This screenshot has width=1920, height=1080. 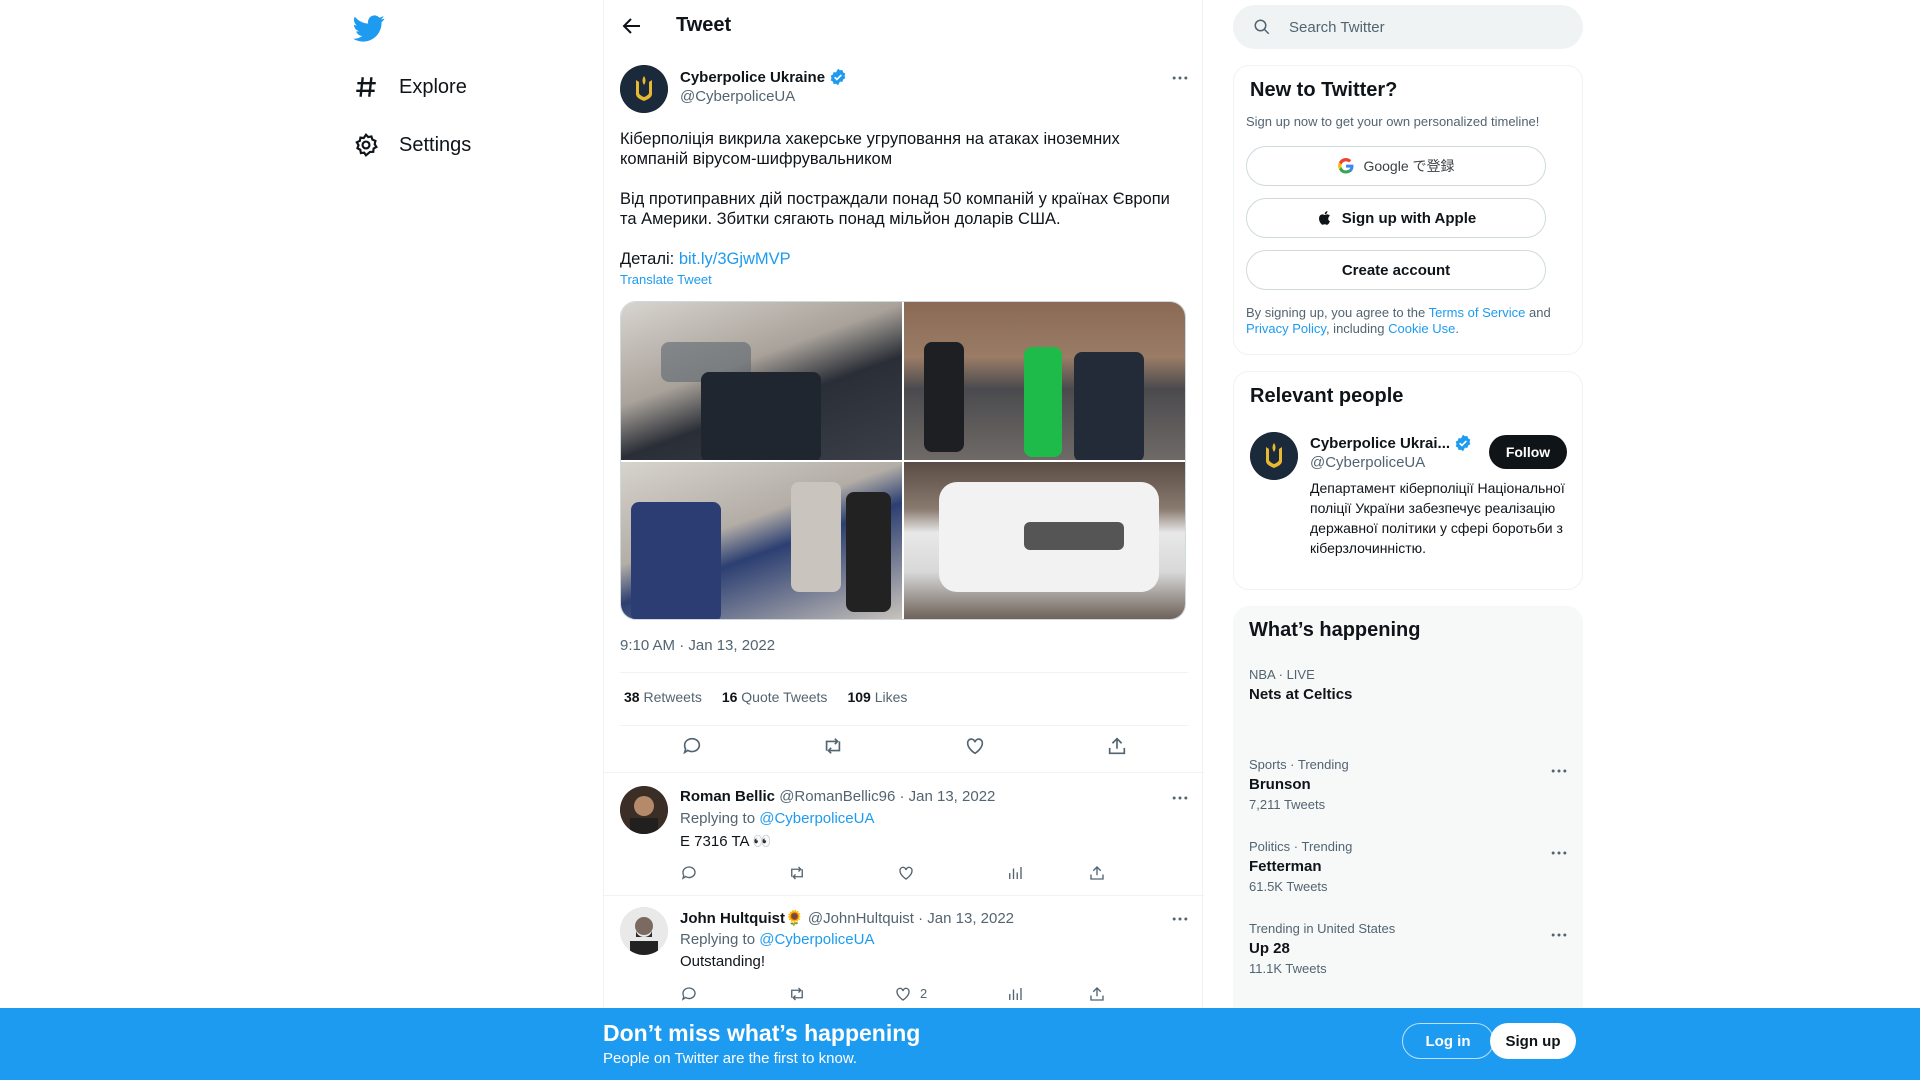 What do you see at coordinates (1327, 396) in the screenshot?
I see `relevant-people-title: Relevant people` at bounding box center [1327, 396].